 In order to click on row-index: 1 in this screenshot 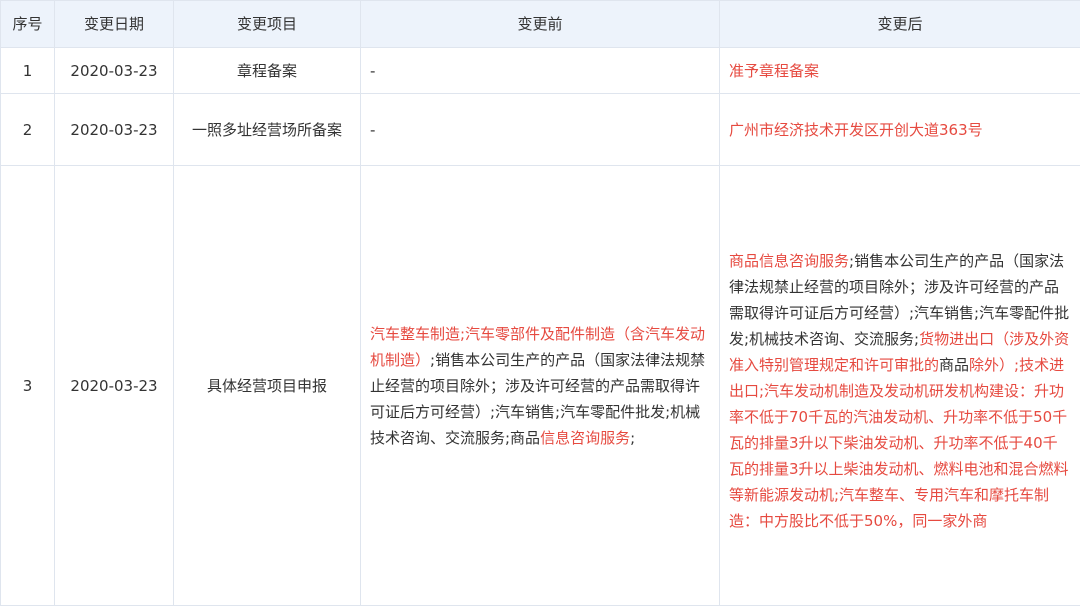, I will do `click(28, 71)`.